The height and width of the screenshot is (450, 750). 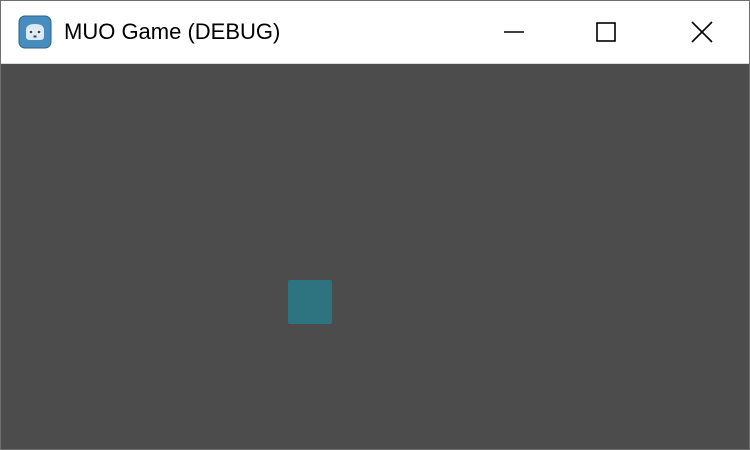 I want to click on window-title: MUO Game (DEBUG), so click(x=172, y=31).